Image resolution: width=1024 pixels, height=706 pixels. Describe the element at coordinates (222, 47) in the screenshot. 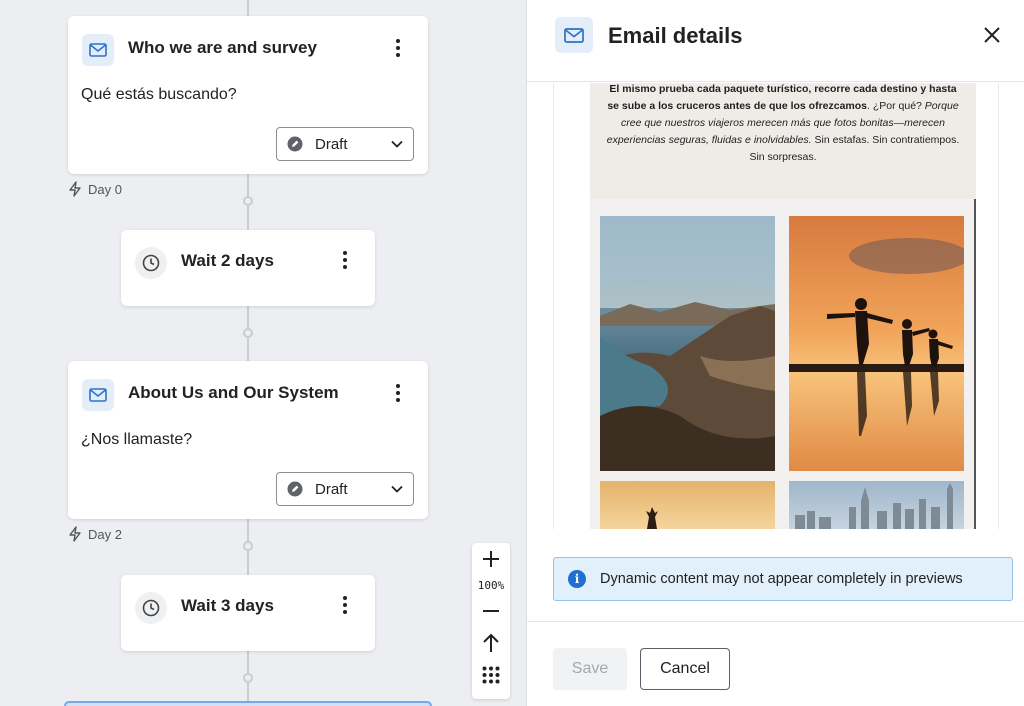

I see `email-step-title: Who we are and survey` at that location.